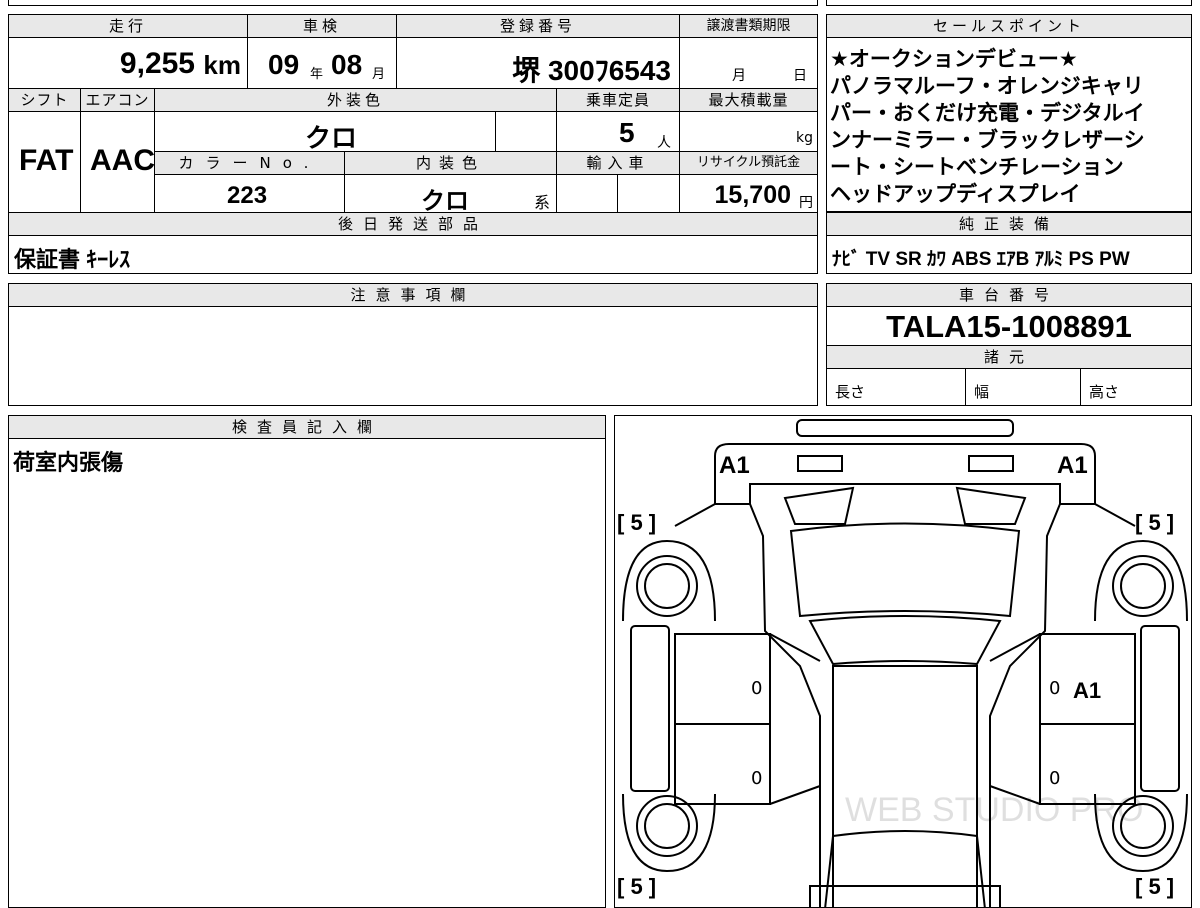 This screenshot has height=908, width=1200. What do you see at coordinates (987, 140) in the screenshot?
I see `sales-point-line: ンナーミラー・ブラックレザーシ` at bounding box center [987, 140].